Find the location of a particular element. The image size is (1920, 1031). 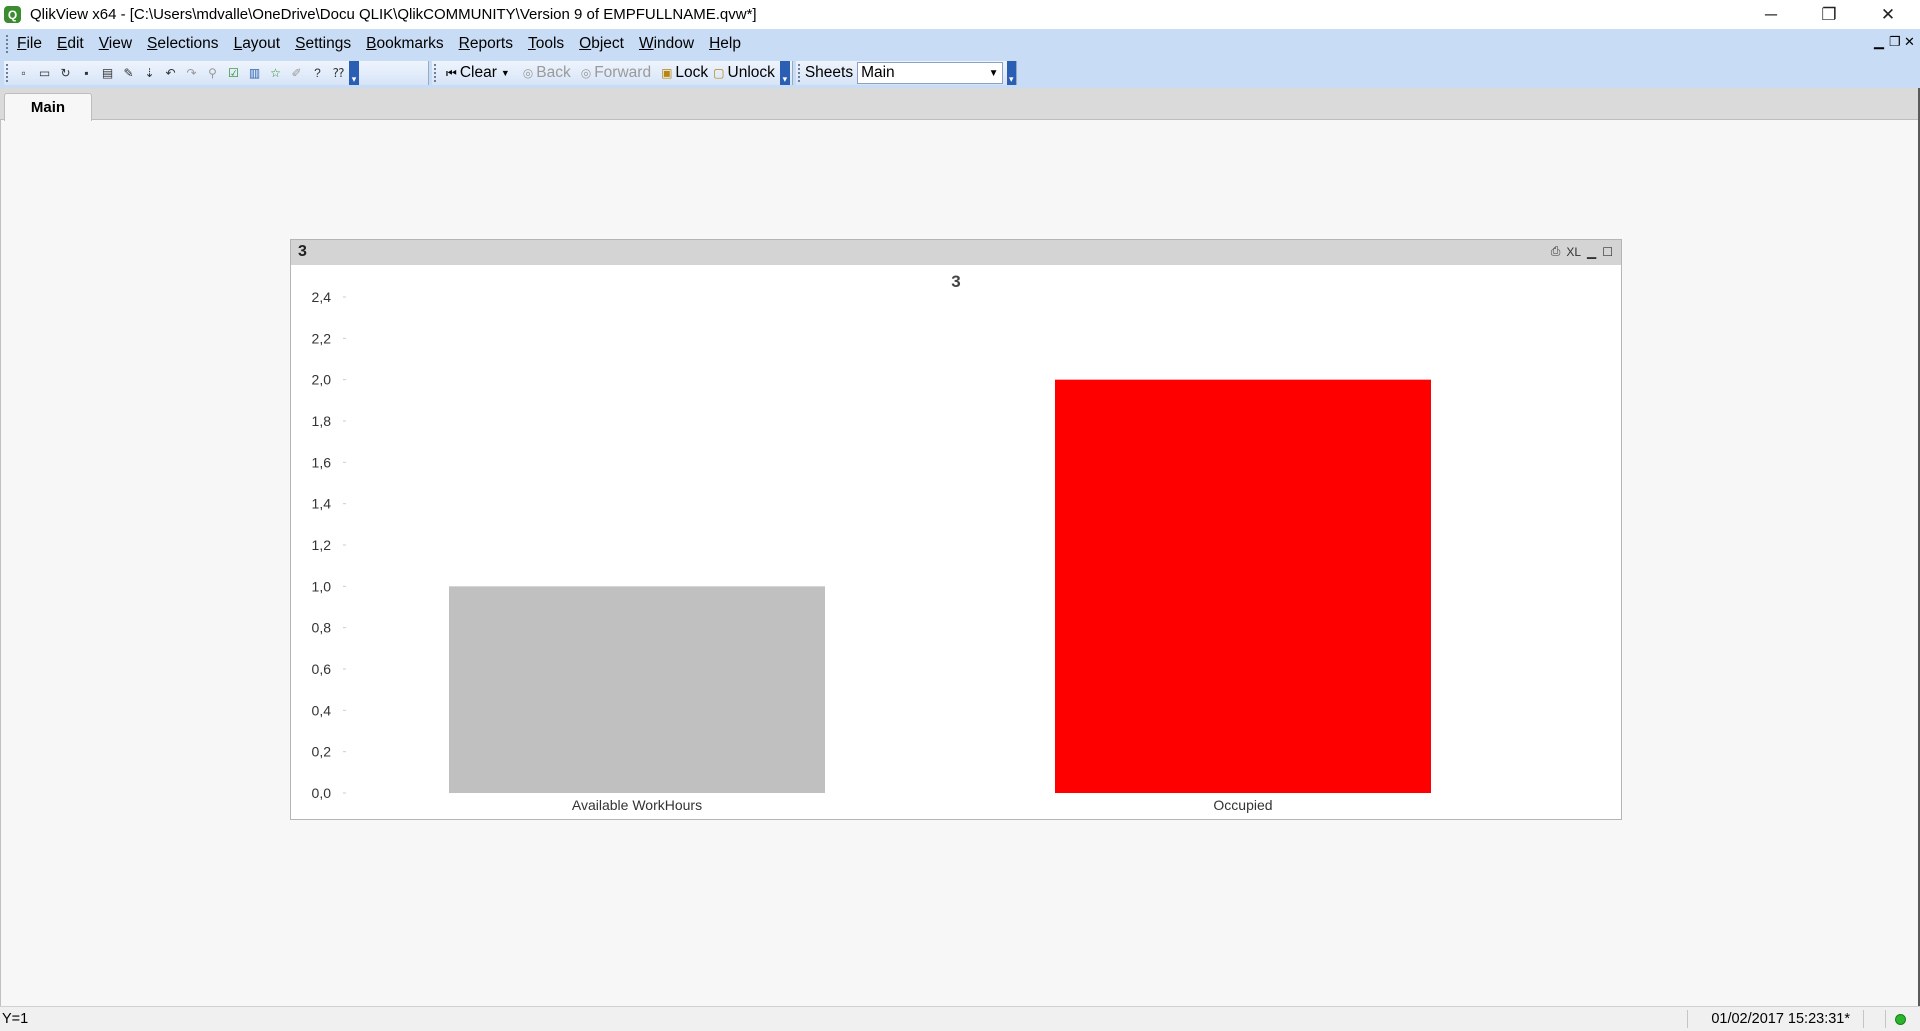

menu-item-edit: Edit is located at coordinates (70, 44).